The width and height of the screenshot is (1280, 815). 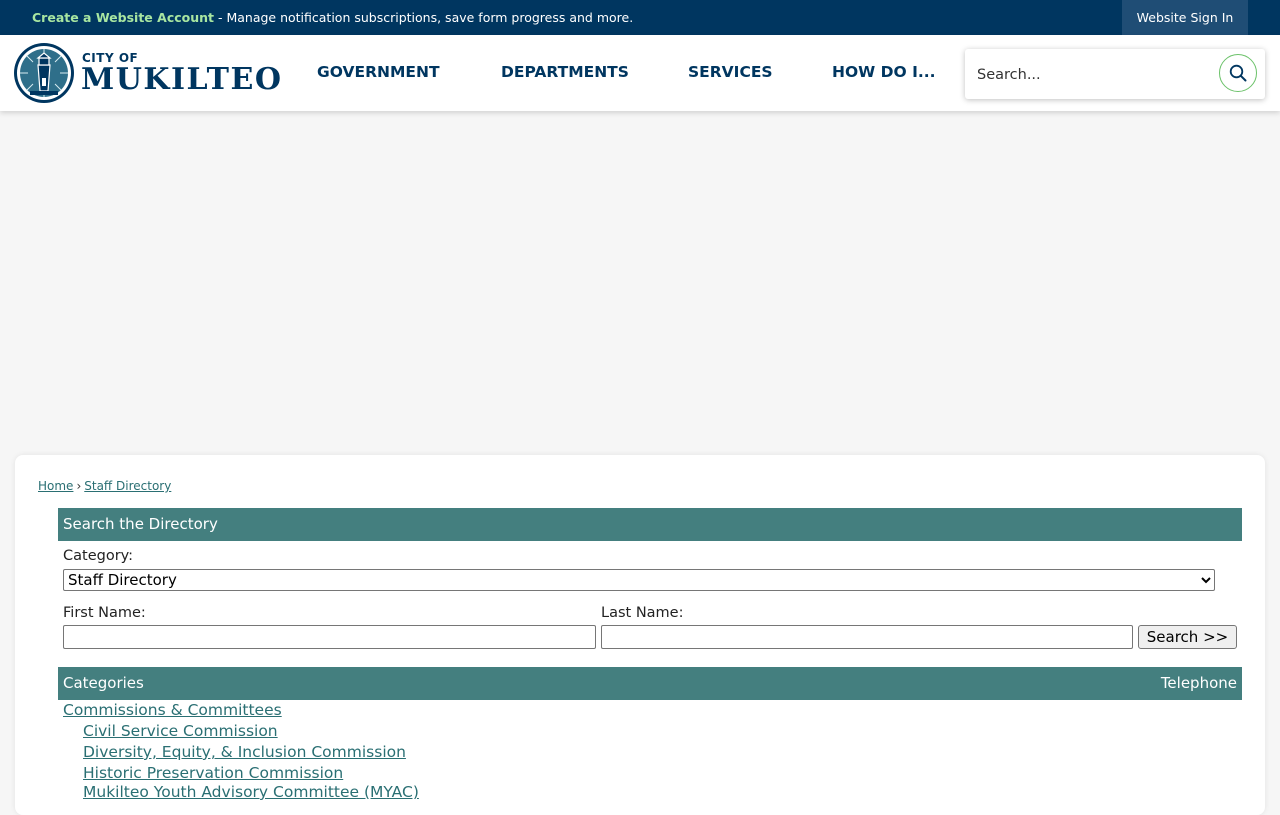 What do you see at coordinates (867, 637) in the screenshot?
I see `last-name-field` at bounding box center [867, 637].